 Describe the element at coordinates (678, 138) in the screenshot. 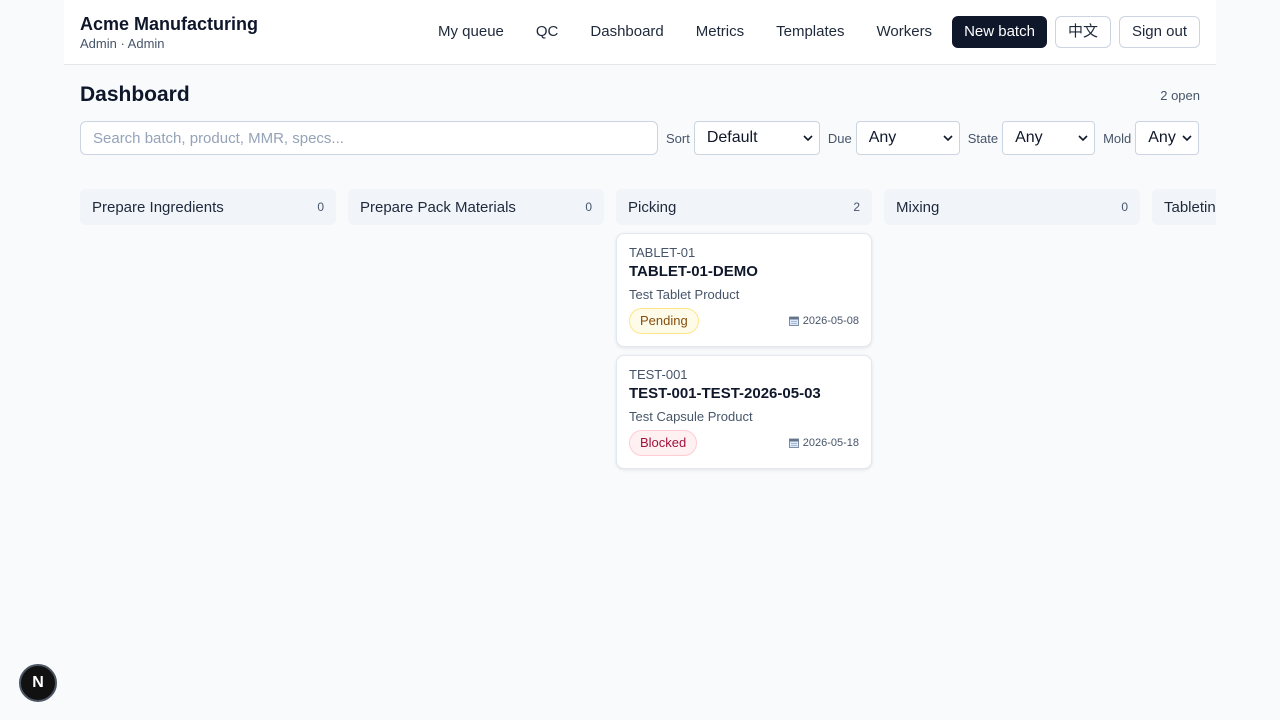

I see `sort-label: Sort` at that location.